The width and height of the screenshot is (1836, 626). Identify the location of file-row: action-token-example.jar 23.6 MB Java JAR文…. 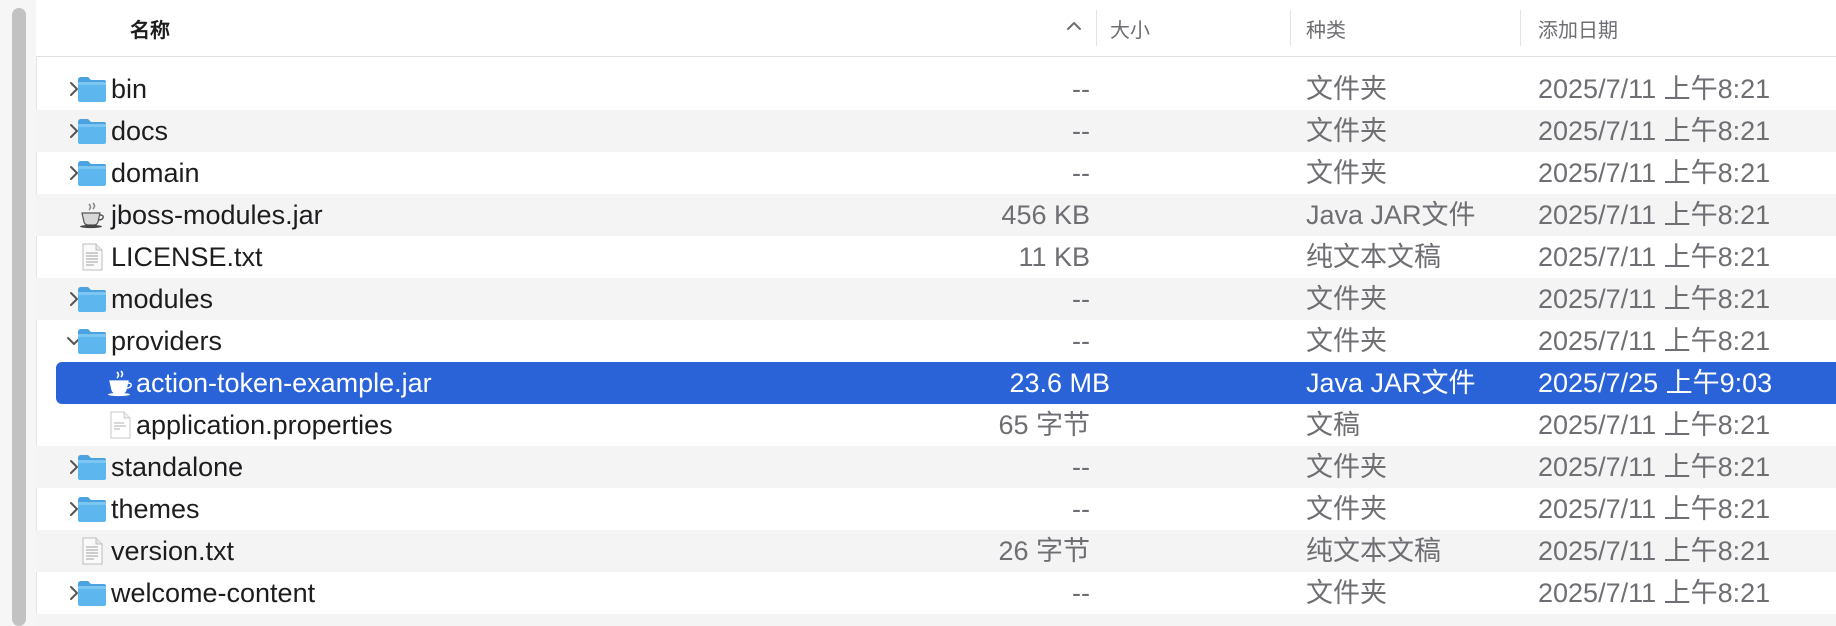
(946, 383).